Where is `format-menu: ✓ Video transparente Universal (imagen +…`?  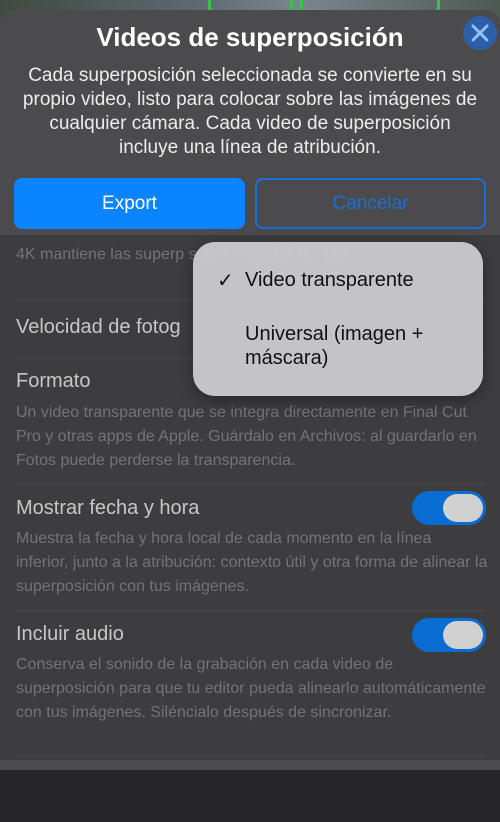
format-menu: ✓ Video transparente Universal (imagen +… is located at coordinates (338, 319).